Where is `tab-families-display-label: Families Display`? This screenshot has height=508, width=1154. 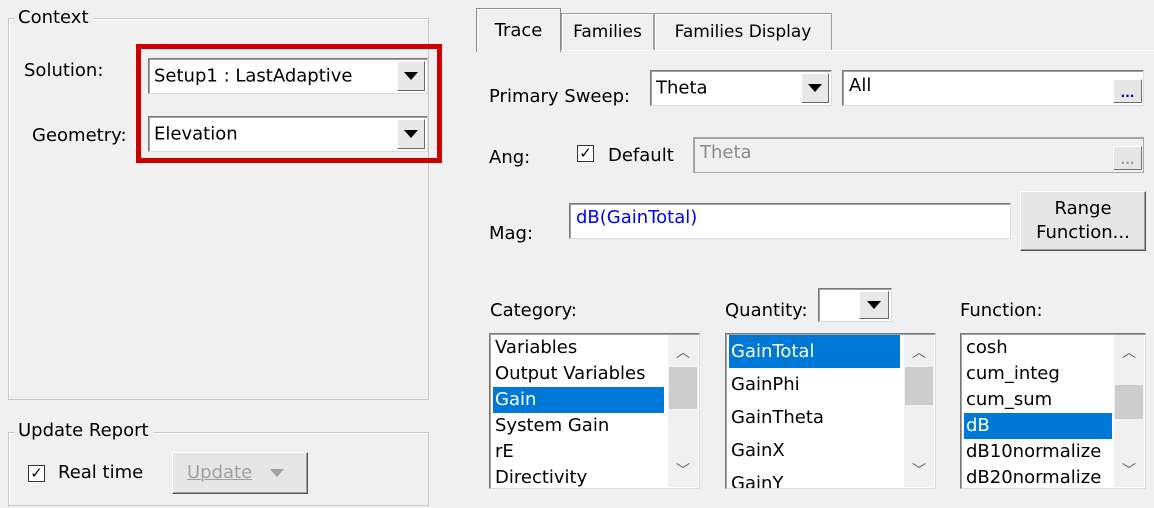 tab-families-display-label: Families Display is located at coordinates (743, 32).